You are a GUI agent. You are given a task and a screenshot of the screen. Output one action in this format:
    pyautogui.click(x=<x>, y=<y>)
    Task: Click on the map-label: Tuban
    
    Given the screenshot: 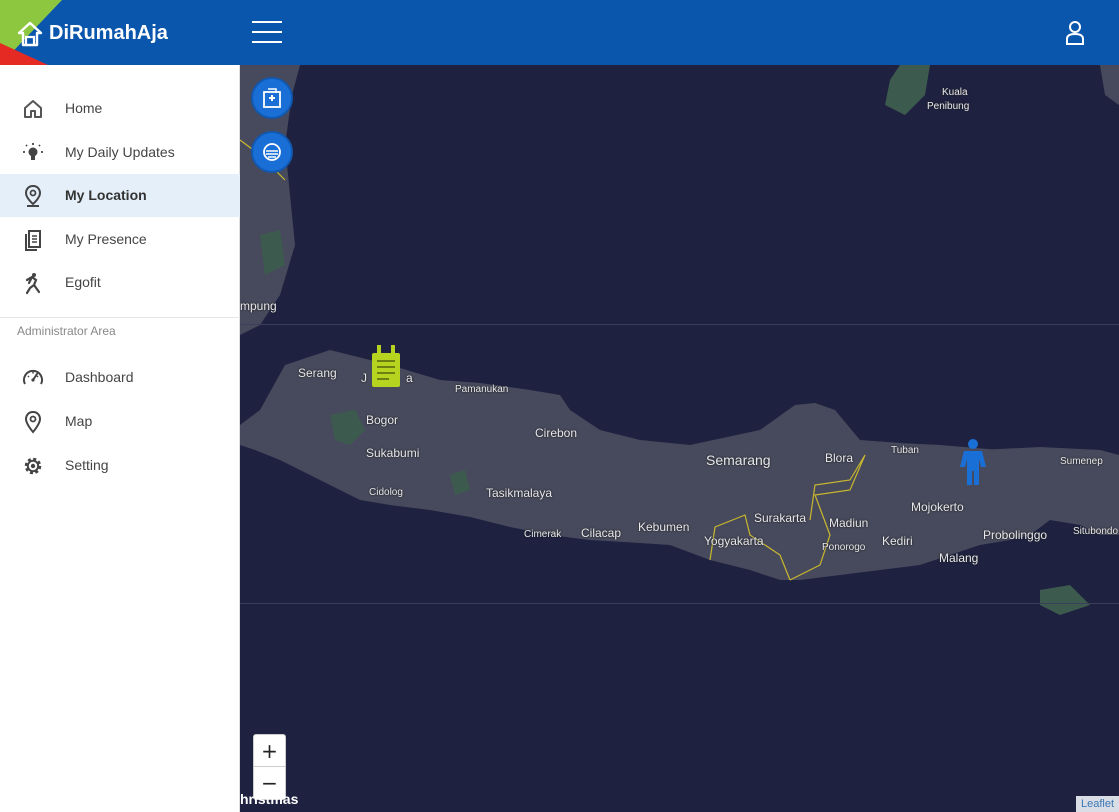 What is the action you would take?
    pyautogui.click(x=905, y=450)
    